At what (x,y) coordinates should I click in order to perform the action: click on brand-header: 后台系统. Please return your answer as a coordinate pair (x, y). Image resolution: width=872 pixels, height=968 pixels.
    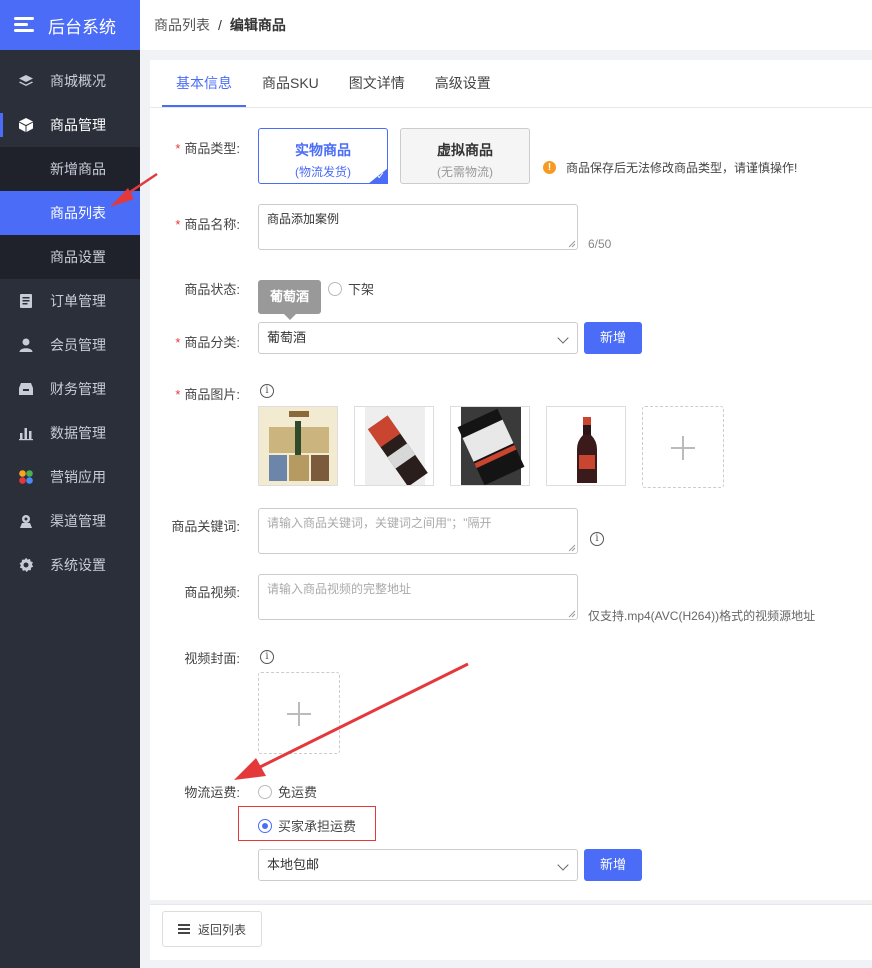
    Looking at the image, I should click on (70, 25).